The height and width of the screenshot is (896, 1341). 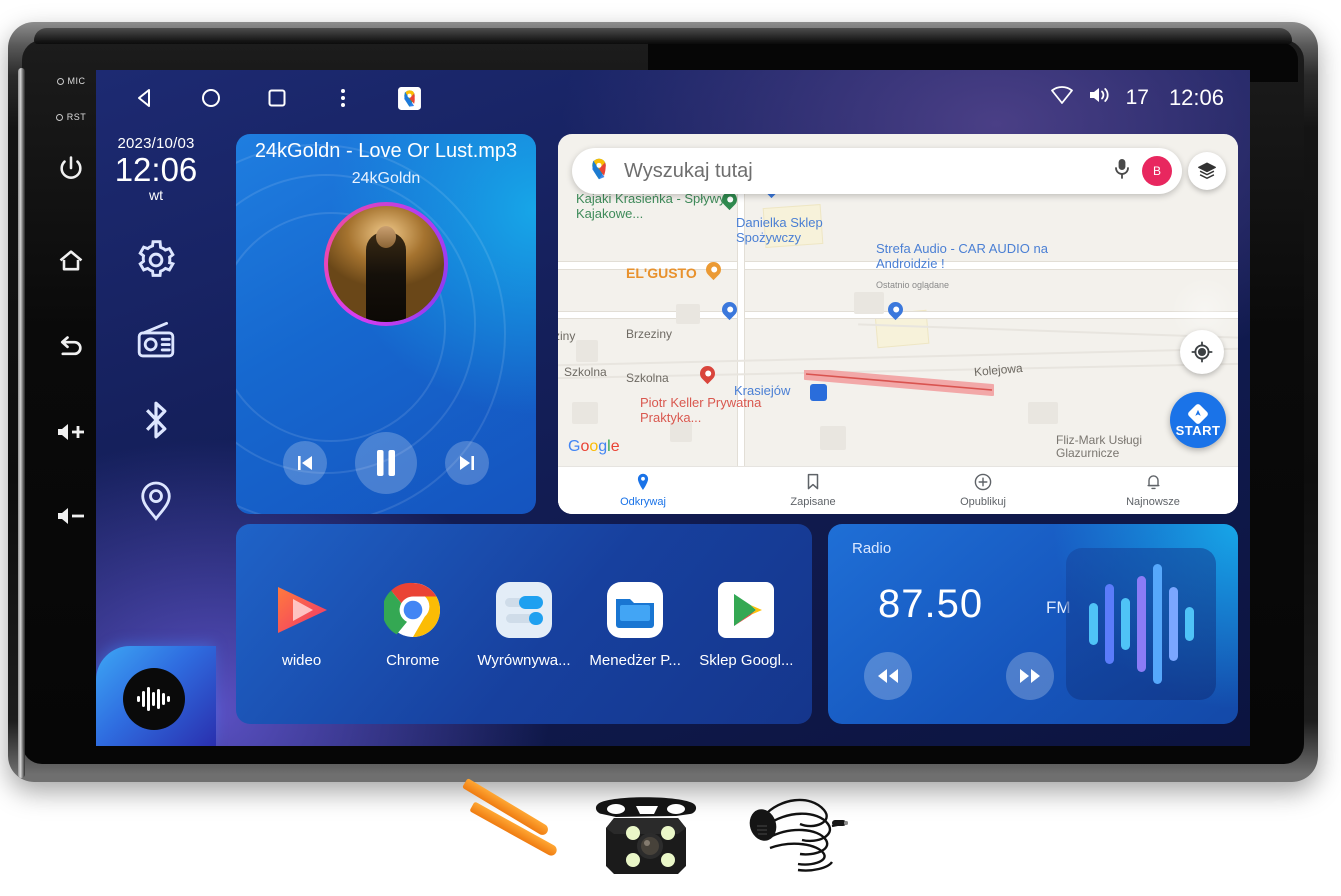 I want to click on map-layers-icon, so click(x=1207, y=170).